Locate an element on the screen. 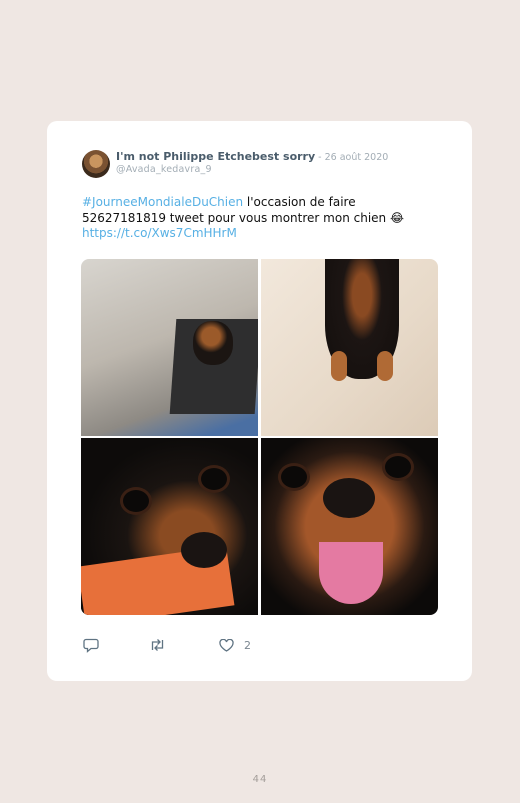  like-button: 2 is located at coordinates (235, 645).